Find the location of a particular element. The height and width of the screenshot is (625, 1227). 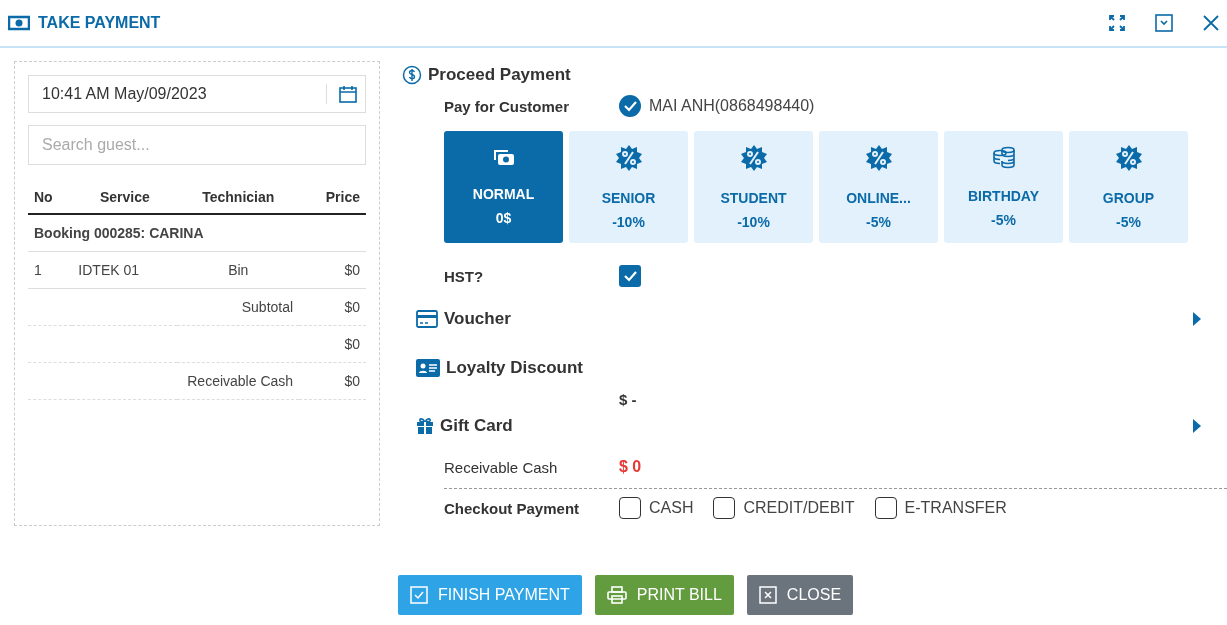

field-label: Checkout Payment is located at coordinates (512, 508).